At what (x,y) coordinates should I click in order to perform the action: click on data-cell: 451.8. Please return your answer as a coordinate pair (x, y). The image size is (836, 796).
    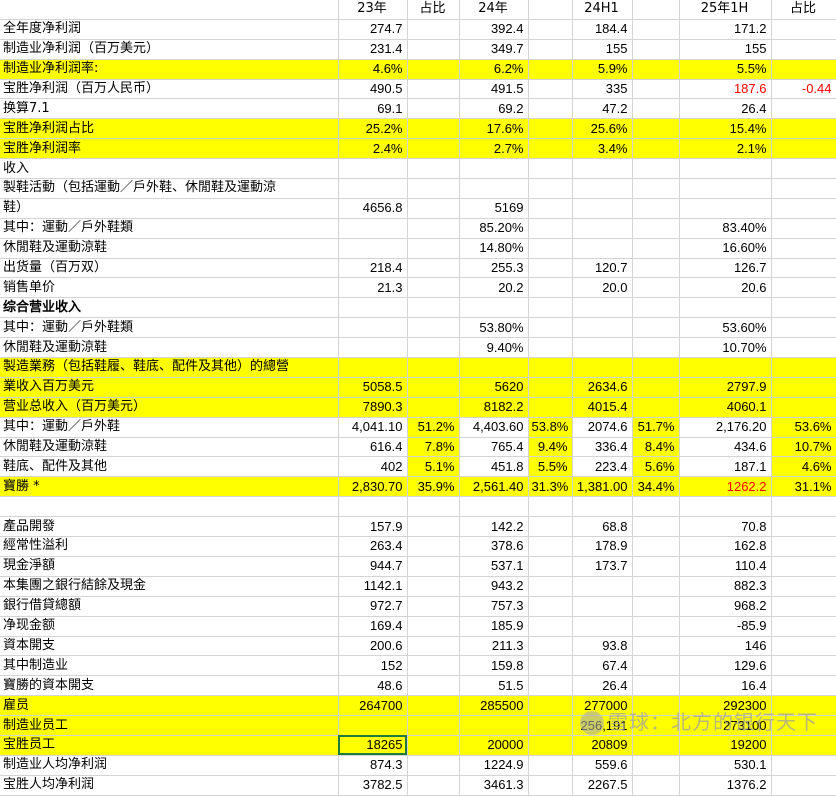
    Looking at the image, I should click on (494, 467).